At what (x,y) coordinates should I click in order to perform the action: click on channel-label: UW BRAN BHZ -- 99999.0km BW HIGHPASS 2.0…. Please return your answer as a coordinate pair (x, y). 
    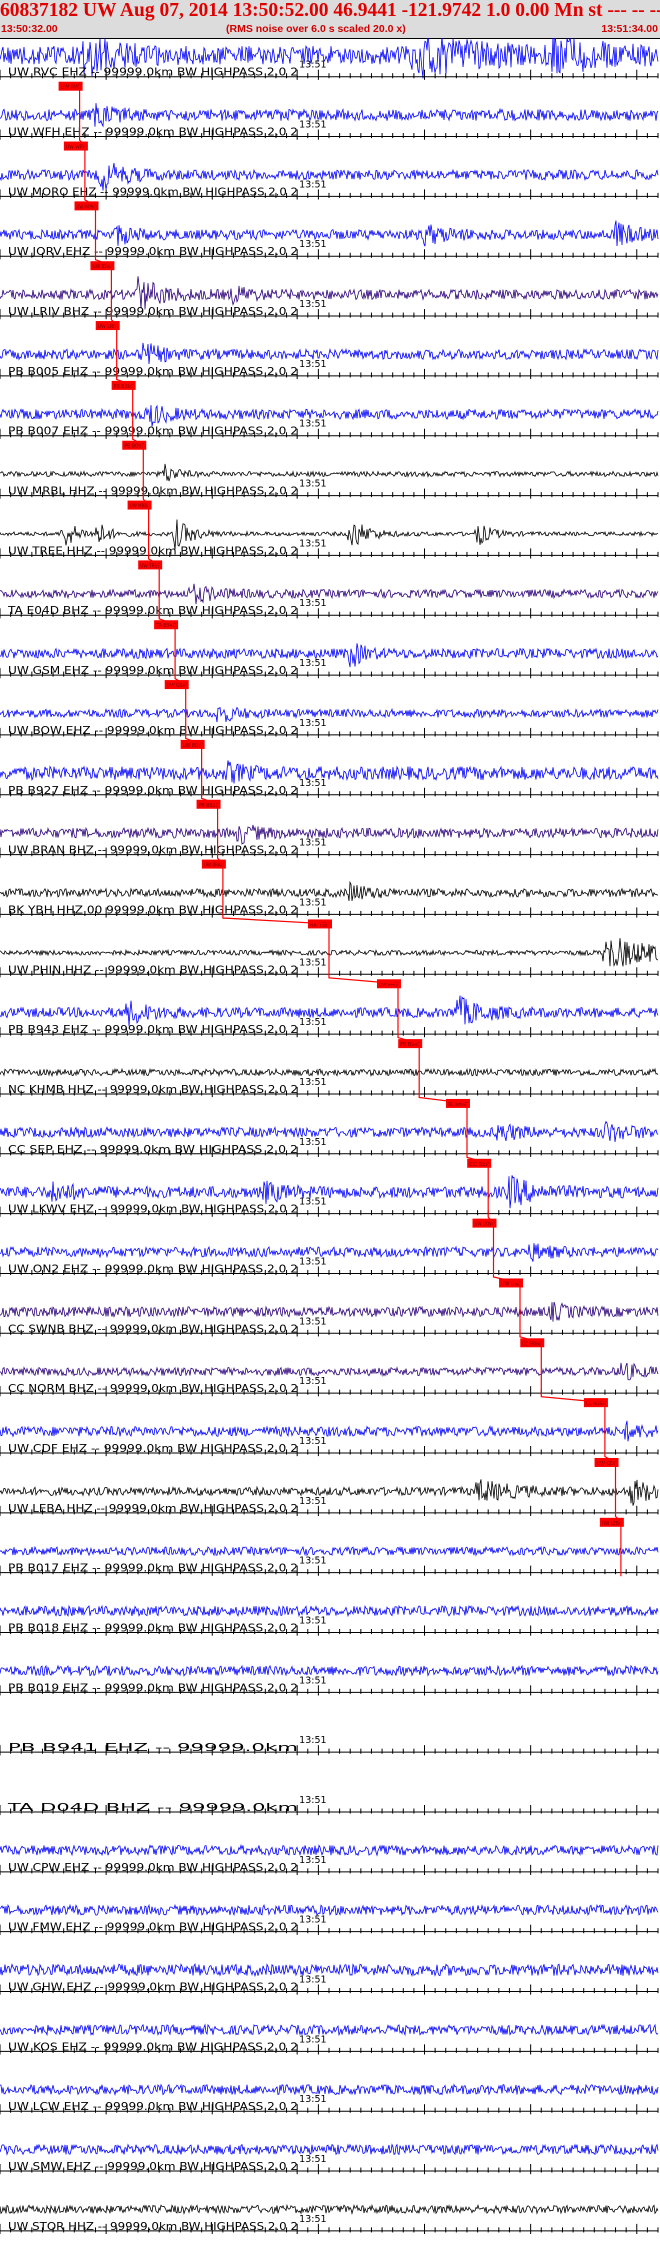
    Looking at the image, I should click on (153, 851).